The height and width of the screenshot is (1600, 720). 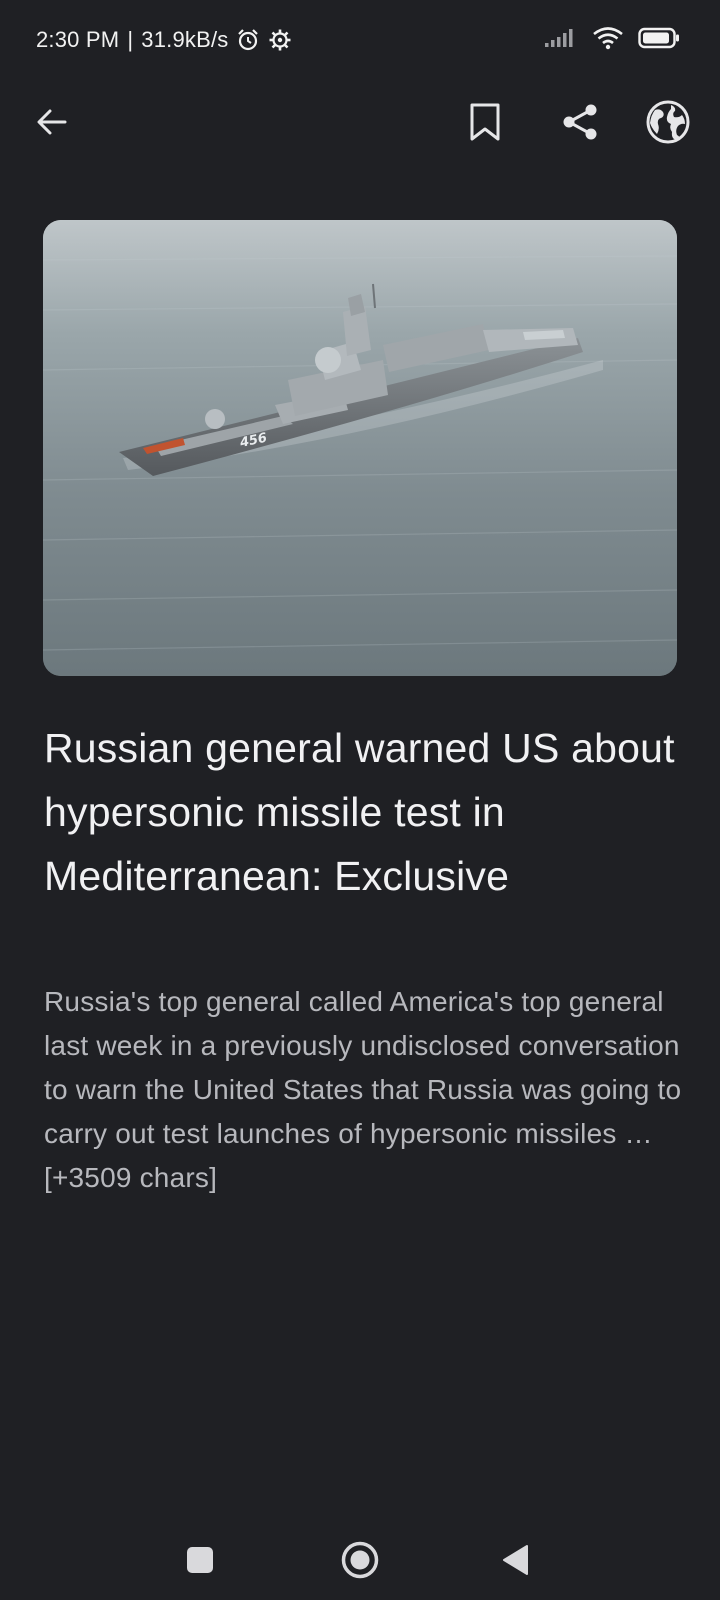 I want to click on back-arrow-icon, so click(x=52, y=122).